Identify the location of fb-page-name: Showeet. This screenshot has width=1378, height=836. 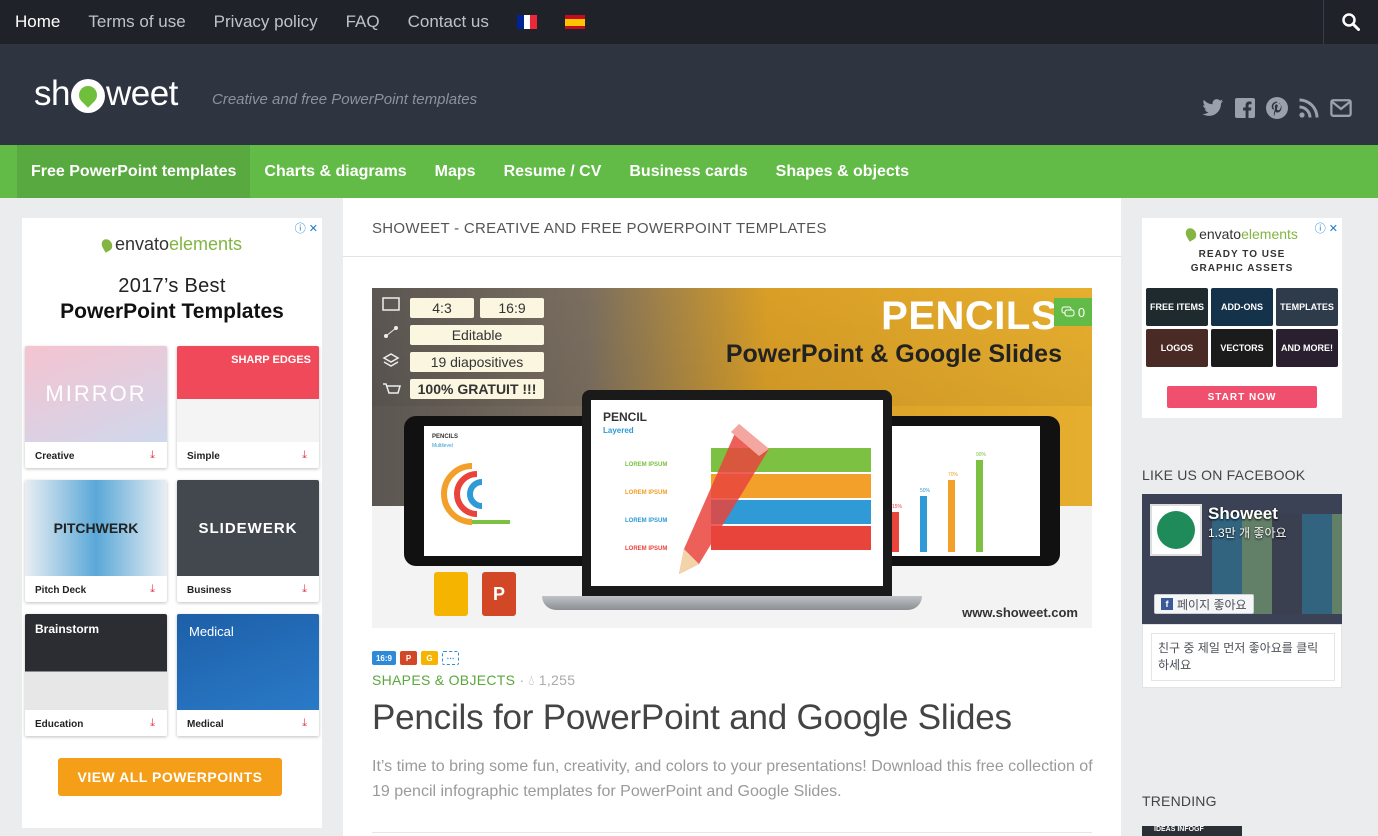
(1243, 514).